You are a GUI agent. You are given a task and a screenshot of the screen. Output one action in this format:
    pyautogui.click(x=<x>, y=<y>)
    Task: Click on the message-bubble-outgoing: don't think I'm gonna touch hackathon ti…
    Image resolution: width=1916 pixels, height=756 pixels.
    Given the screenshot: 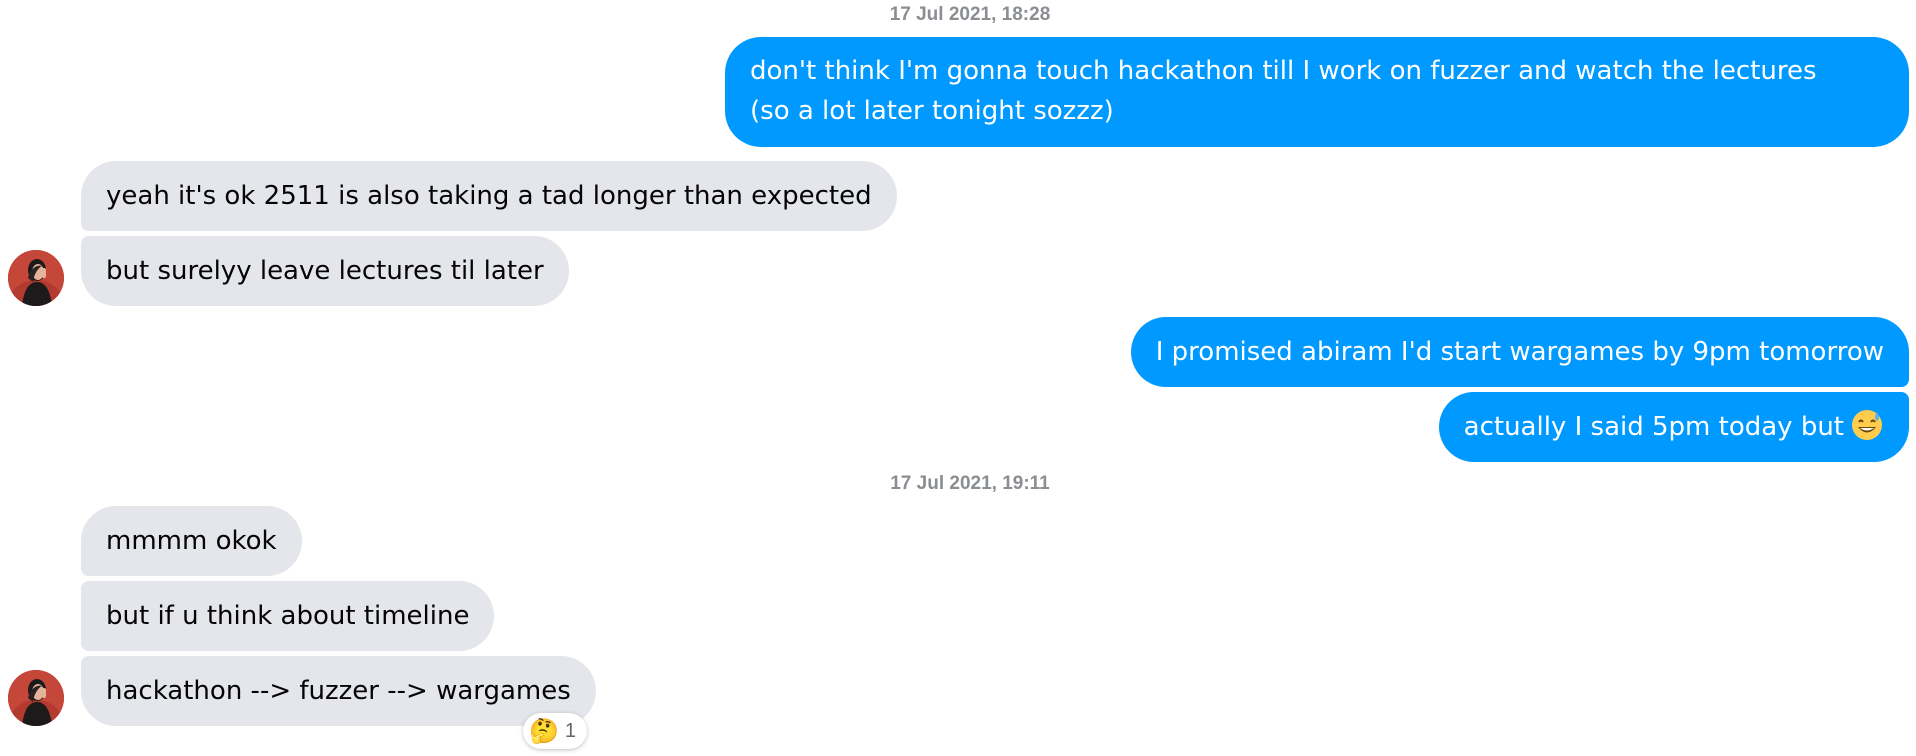 What is the action you would take?
    pyautogui.click(x=1317, y=92)
    